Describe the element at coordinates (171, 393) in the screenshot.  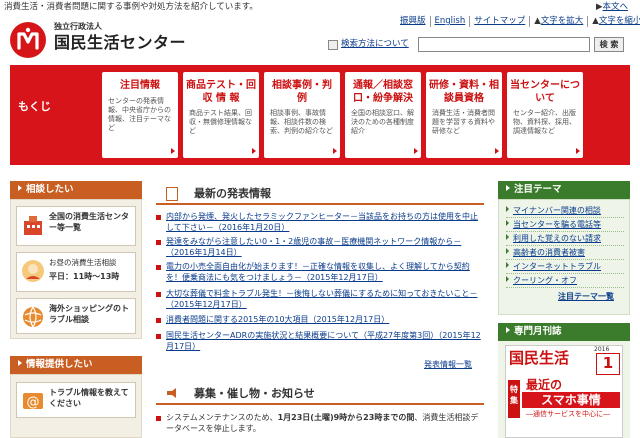
I see `megaphone-icon` at that location.